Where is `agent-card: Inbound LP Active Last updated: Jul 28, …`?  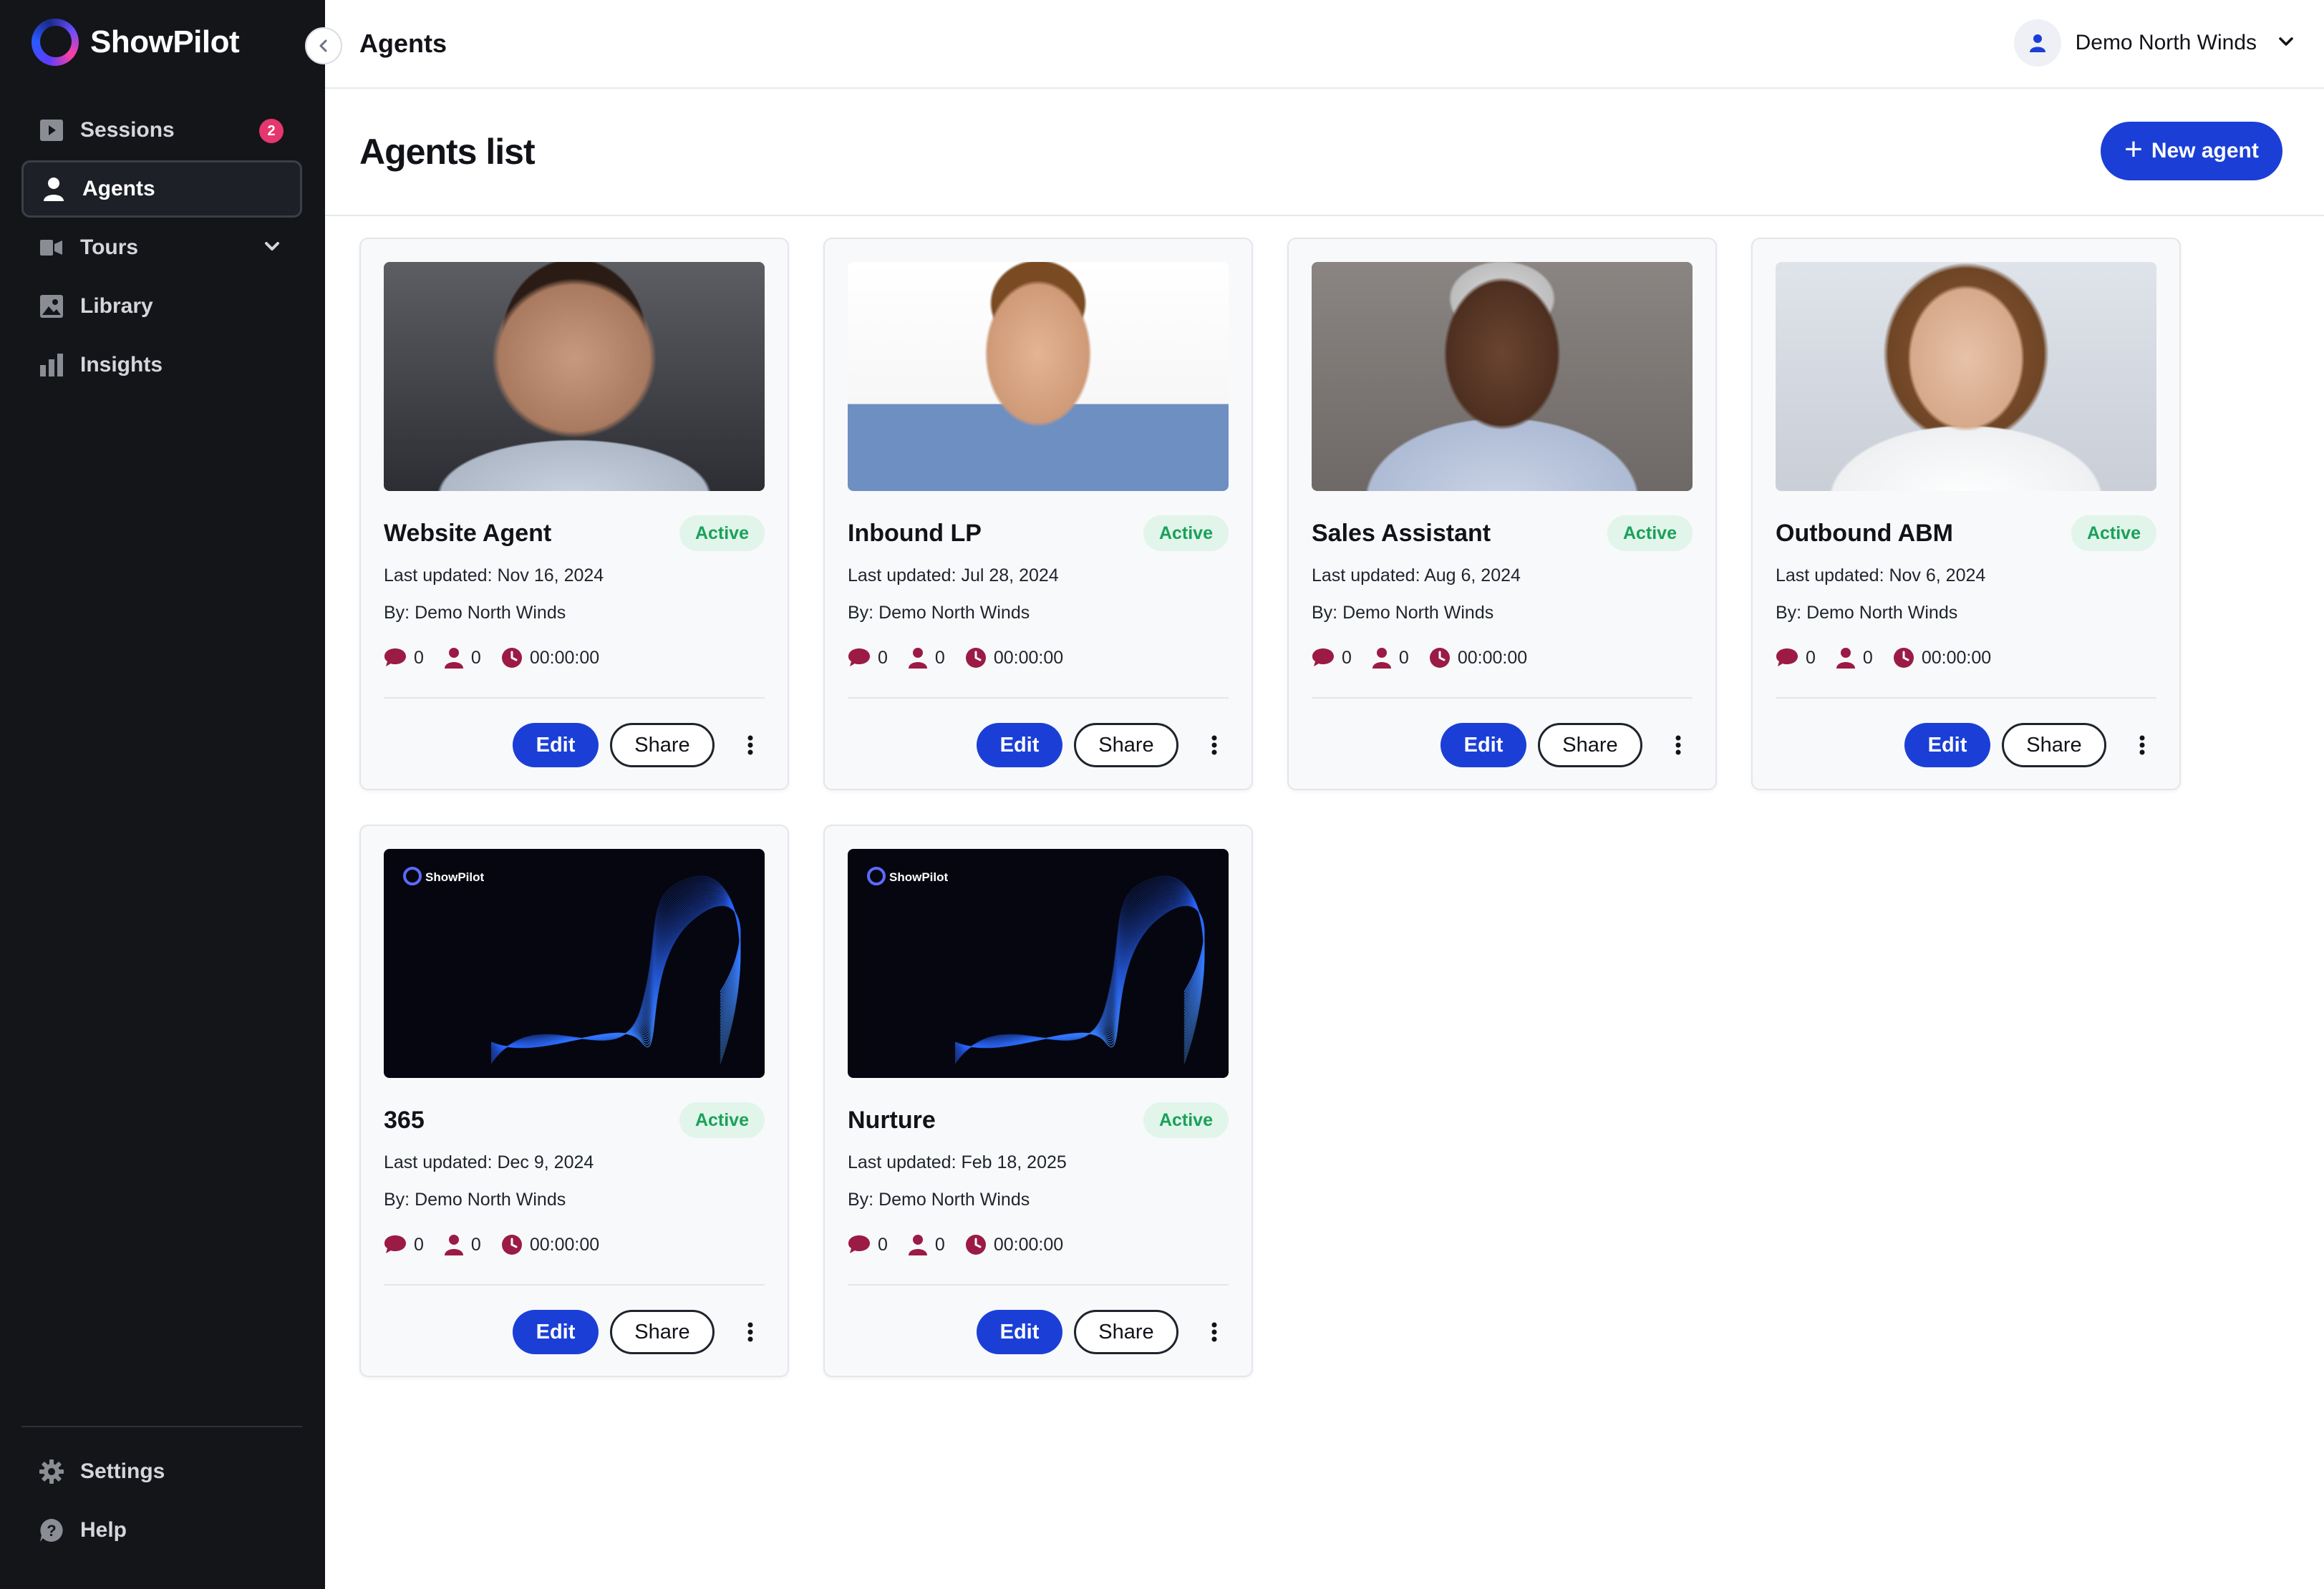 agent-card: Inbound LP Active Last updated: Jul 28, … is located at coordinates (1038, 514).